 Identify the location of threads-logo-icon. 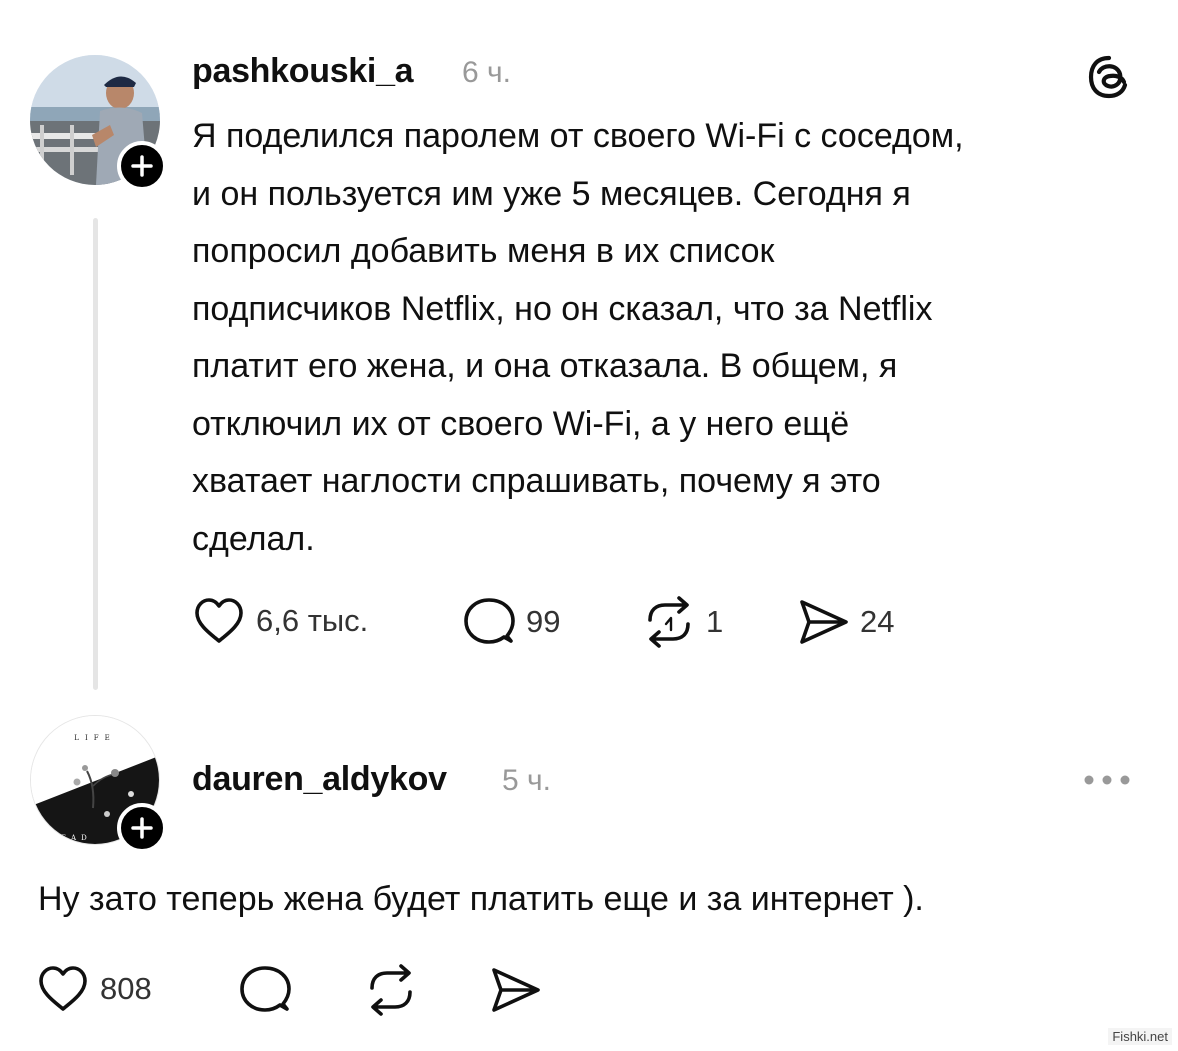
(1109, 77).